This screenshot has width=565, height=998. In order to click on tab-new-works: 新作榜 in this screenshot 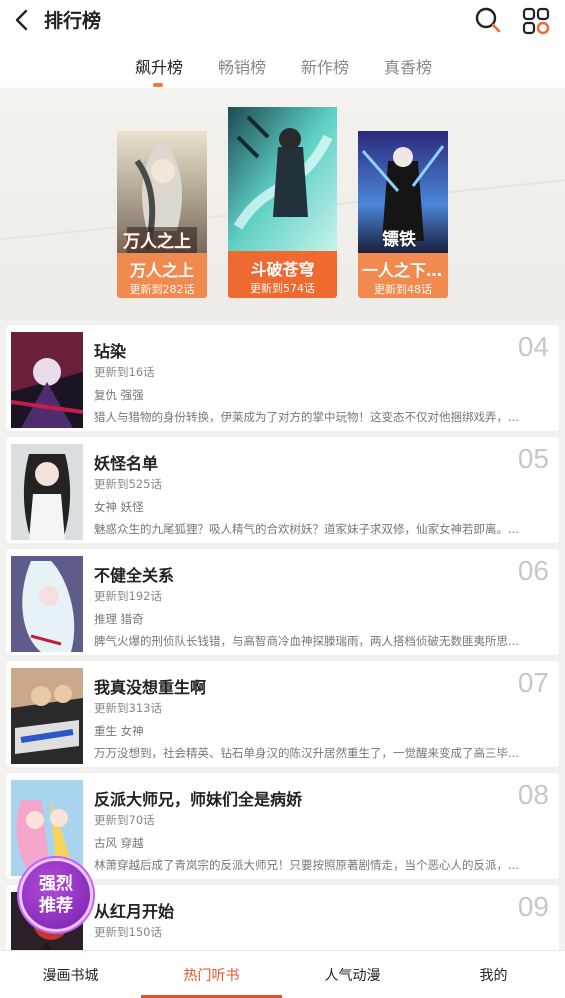, I will do `click(325, 66)`.